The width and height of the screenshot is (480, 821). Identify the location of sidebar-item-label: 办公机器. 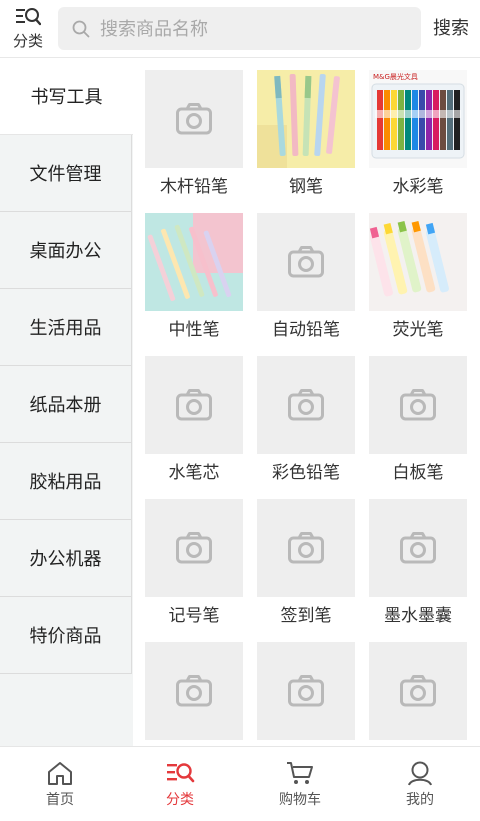
(65, 559).